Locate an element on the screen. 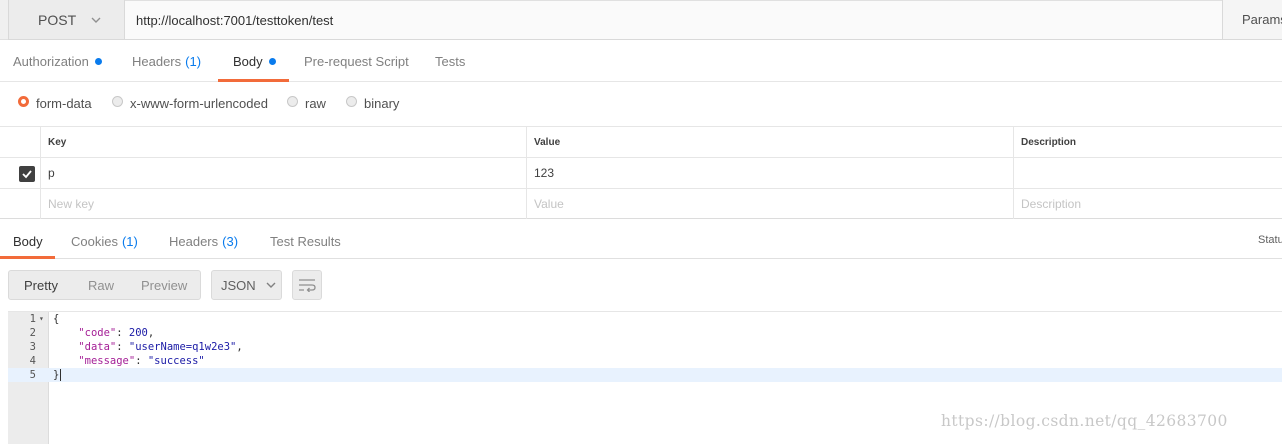 The width and height of the screenshot is (1282, 444). column-header-key: Key is located at coordinates (283, 142).